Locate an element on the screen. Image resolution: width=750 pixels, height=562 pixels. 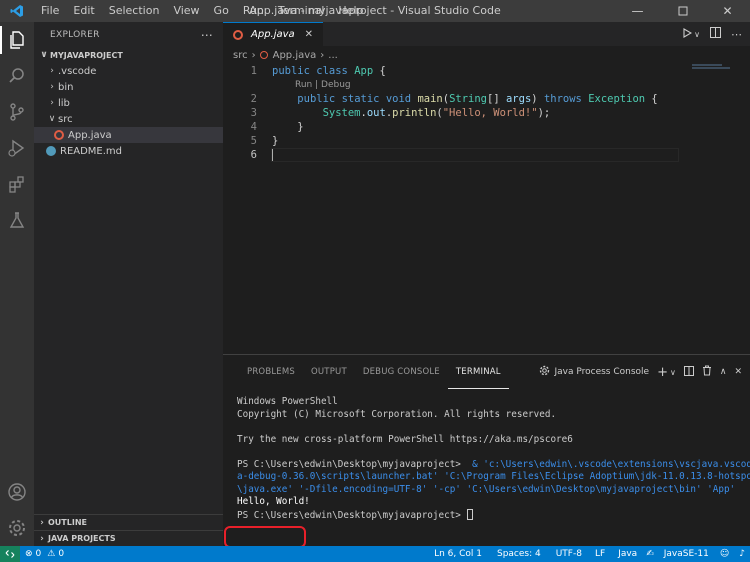
project-section-header: ∨ MYJAVAPROJECT is located at coordinates (128, 55).